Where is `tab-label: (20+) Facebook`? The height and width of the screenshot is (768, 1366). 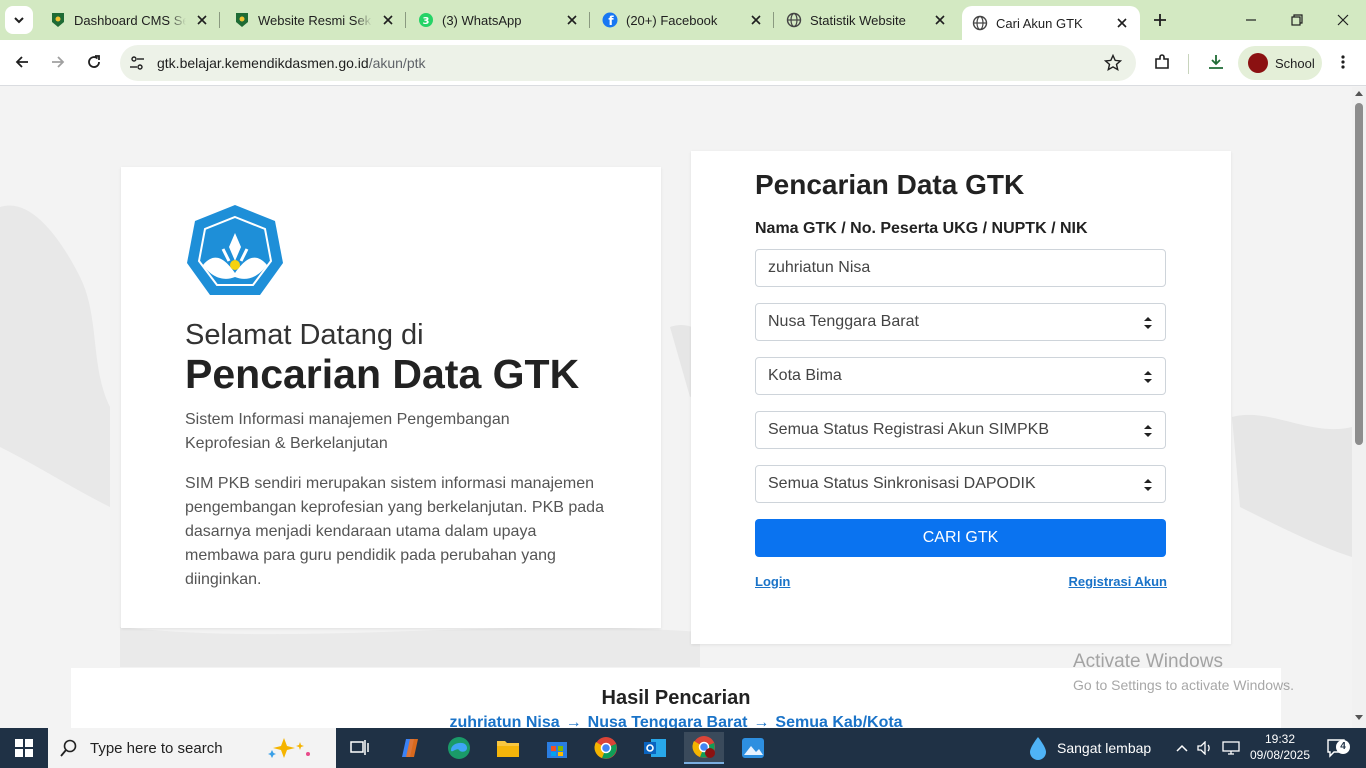
tab-label: (20+) Facebook is located at coordinates (672, 20).